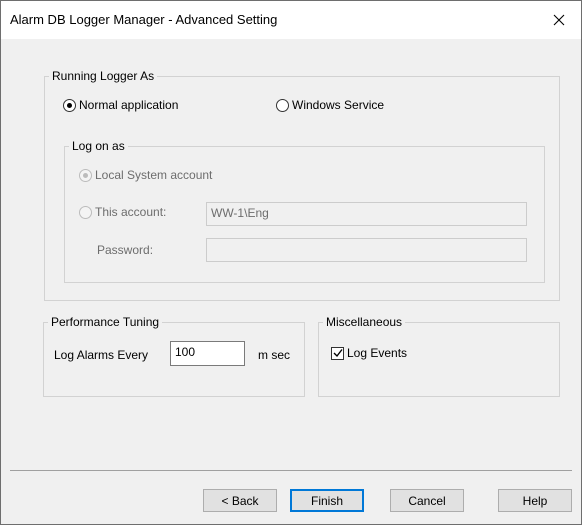 This screenshot has height=525, width=582. What do you see at coordinates (291, 470) in the screenshot?
I see `button-separator` at bounding box center [291, 470].